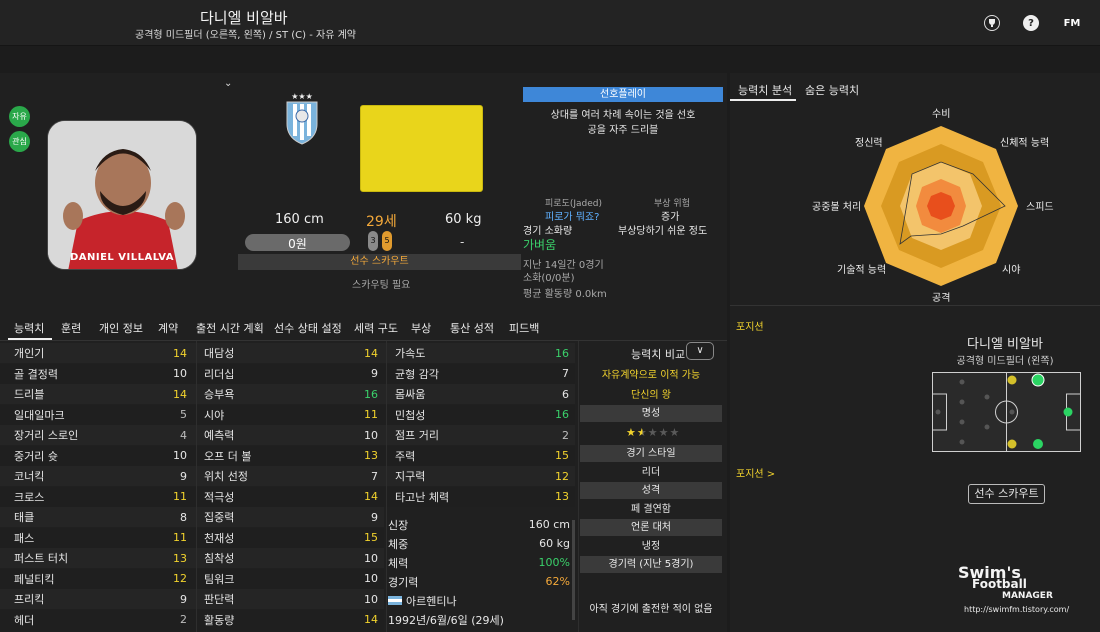 The image size is (1100, 632). I want to click on radar-label-defending: 수비, so click(941, 114).